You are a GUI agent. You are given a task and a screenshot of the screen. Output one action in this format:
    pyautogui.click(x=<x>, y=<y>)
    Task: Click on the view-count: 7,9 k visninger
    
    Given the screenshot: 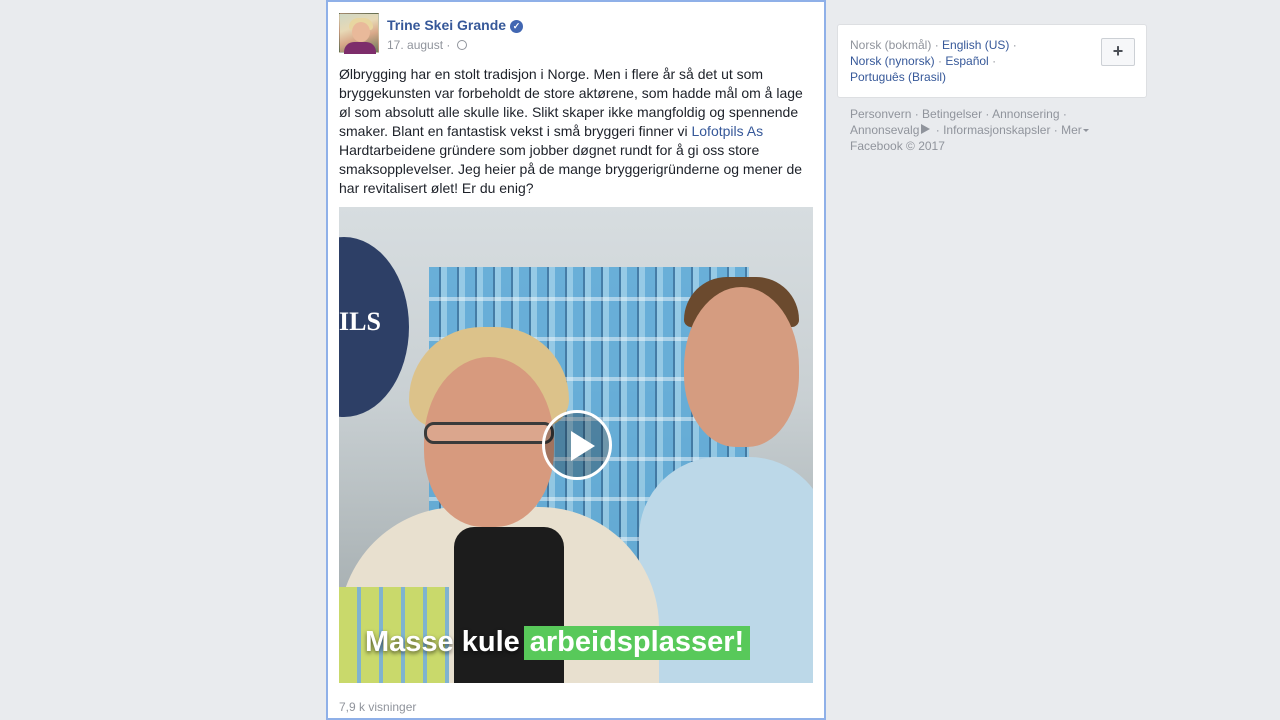 What is the action you would take?
    pyautogui.click(x=378, y=707)
    